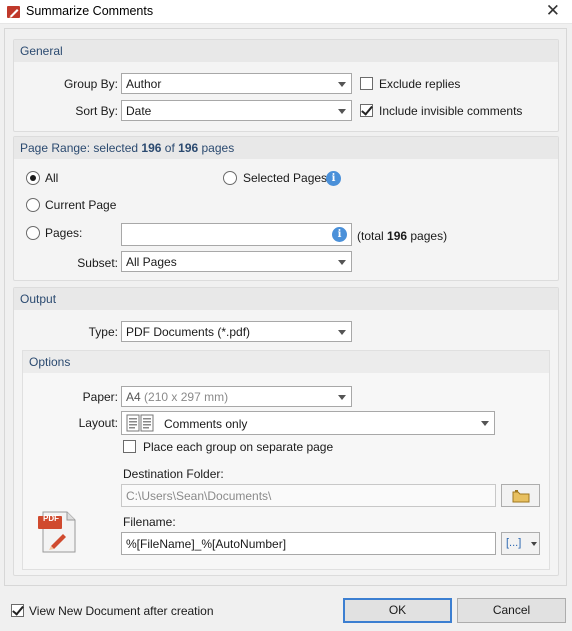  What do you see at coordinates (286, 148) in the screenshot?
I see `page-range-header: Page Range: selected 196 of 196 pages` at bounding box center [286, 148].